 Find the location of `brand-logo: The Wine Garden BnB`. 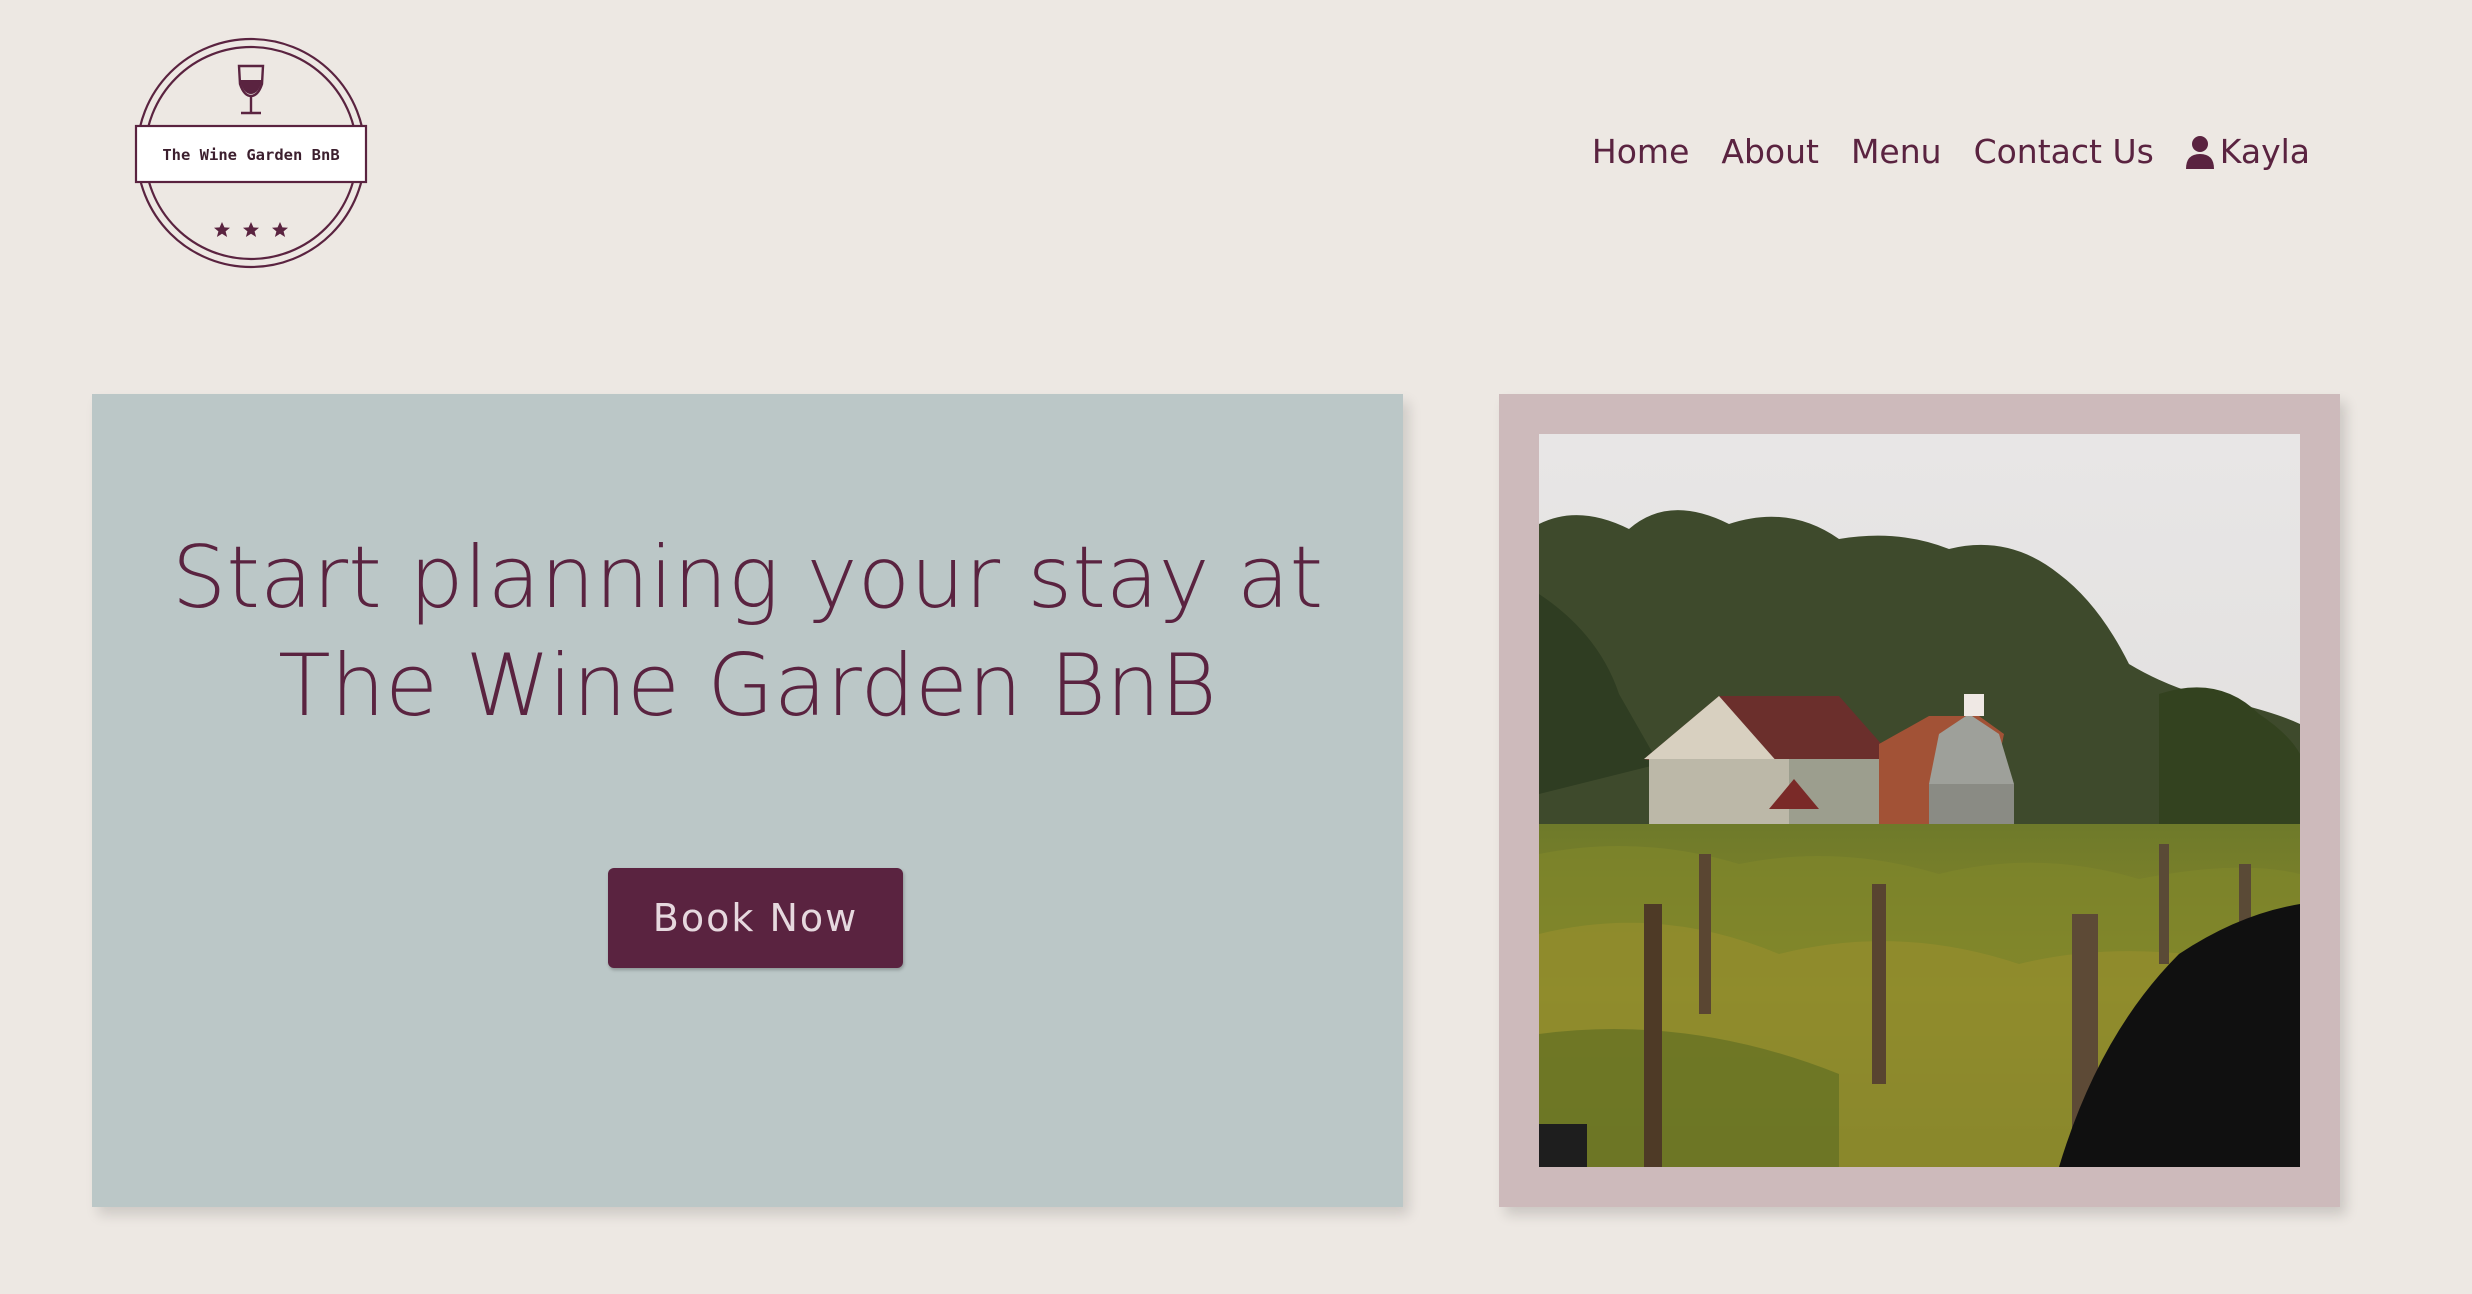

brand-logo: The Wine Garden BnB is located at coordinates (251, 153).